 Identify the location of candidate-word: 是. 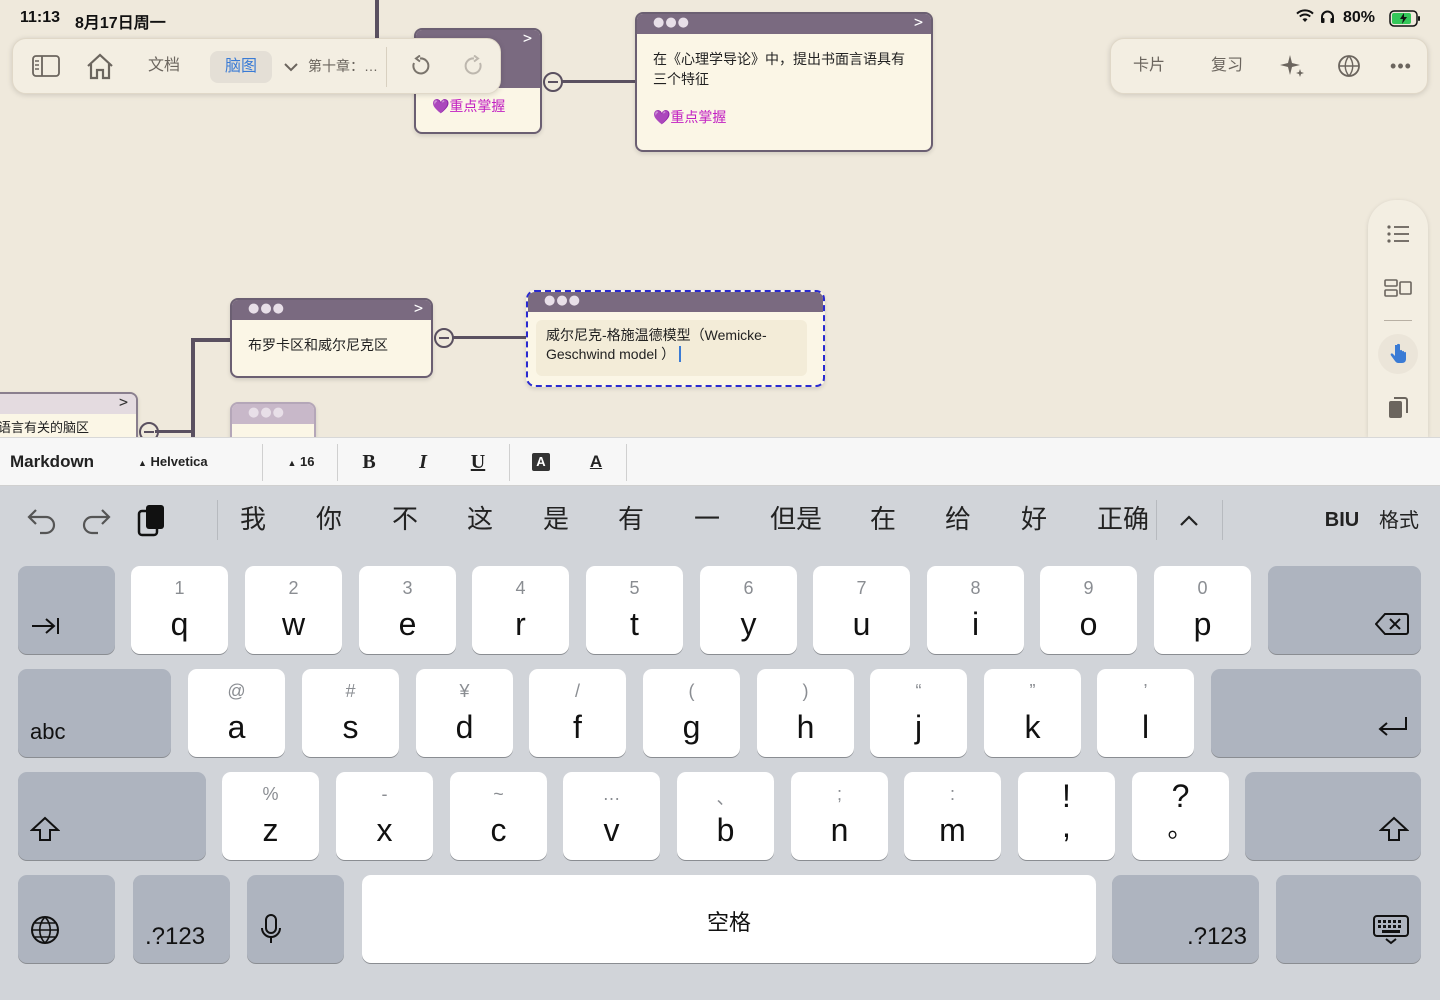
(556, 520).